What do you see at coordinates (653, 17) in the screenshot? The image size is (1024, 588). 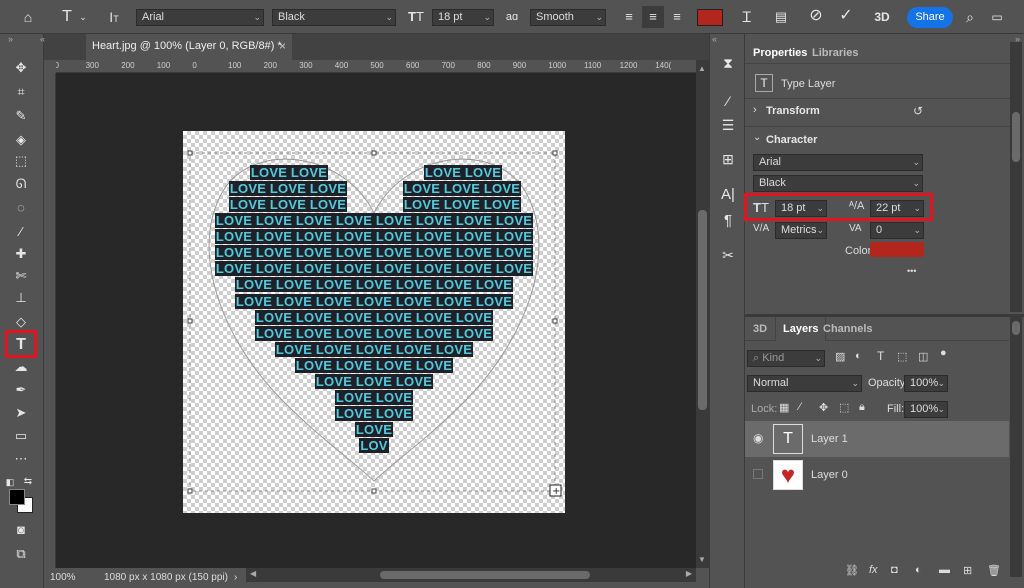 I see `align-center-icon: ≡` at bounding box center [653, 17].